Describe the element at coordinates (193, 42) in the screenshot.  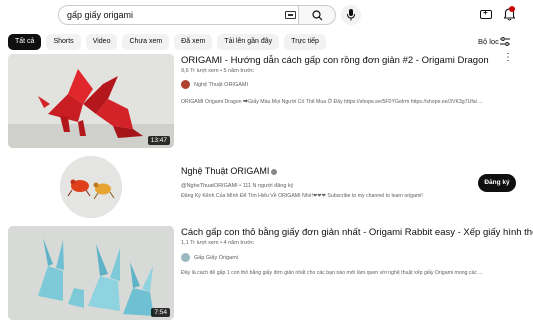
I see `chip-watched: Đã xem` at that location.